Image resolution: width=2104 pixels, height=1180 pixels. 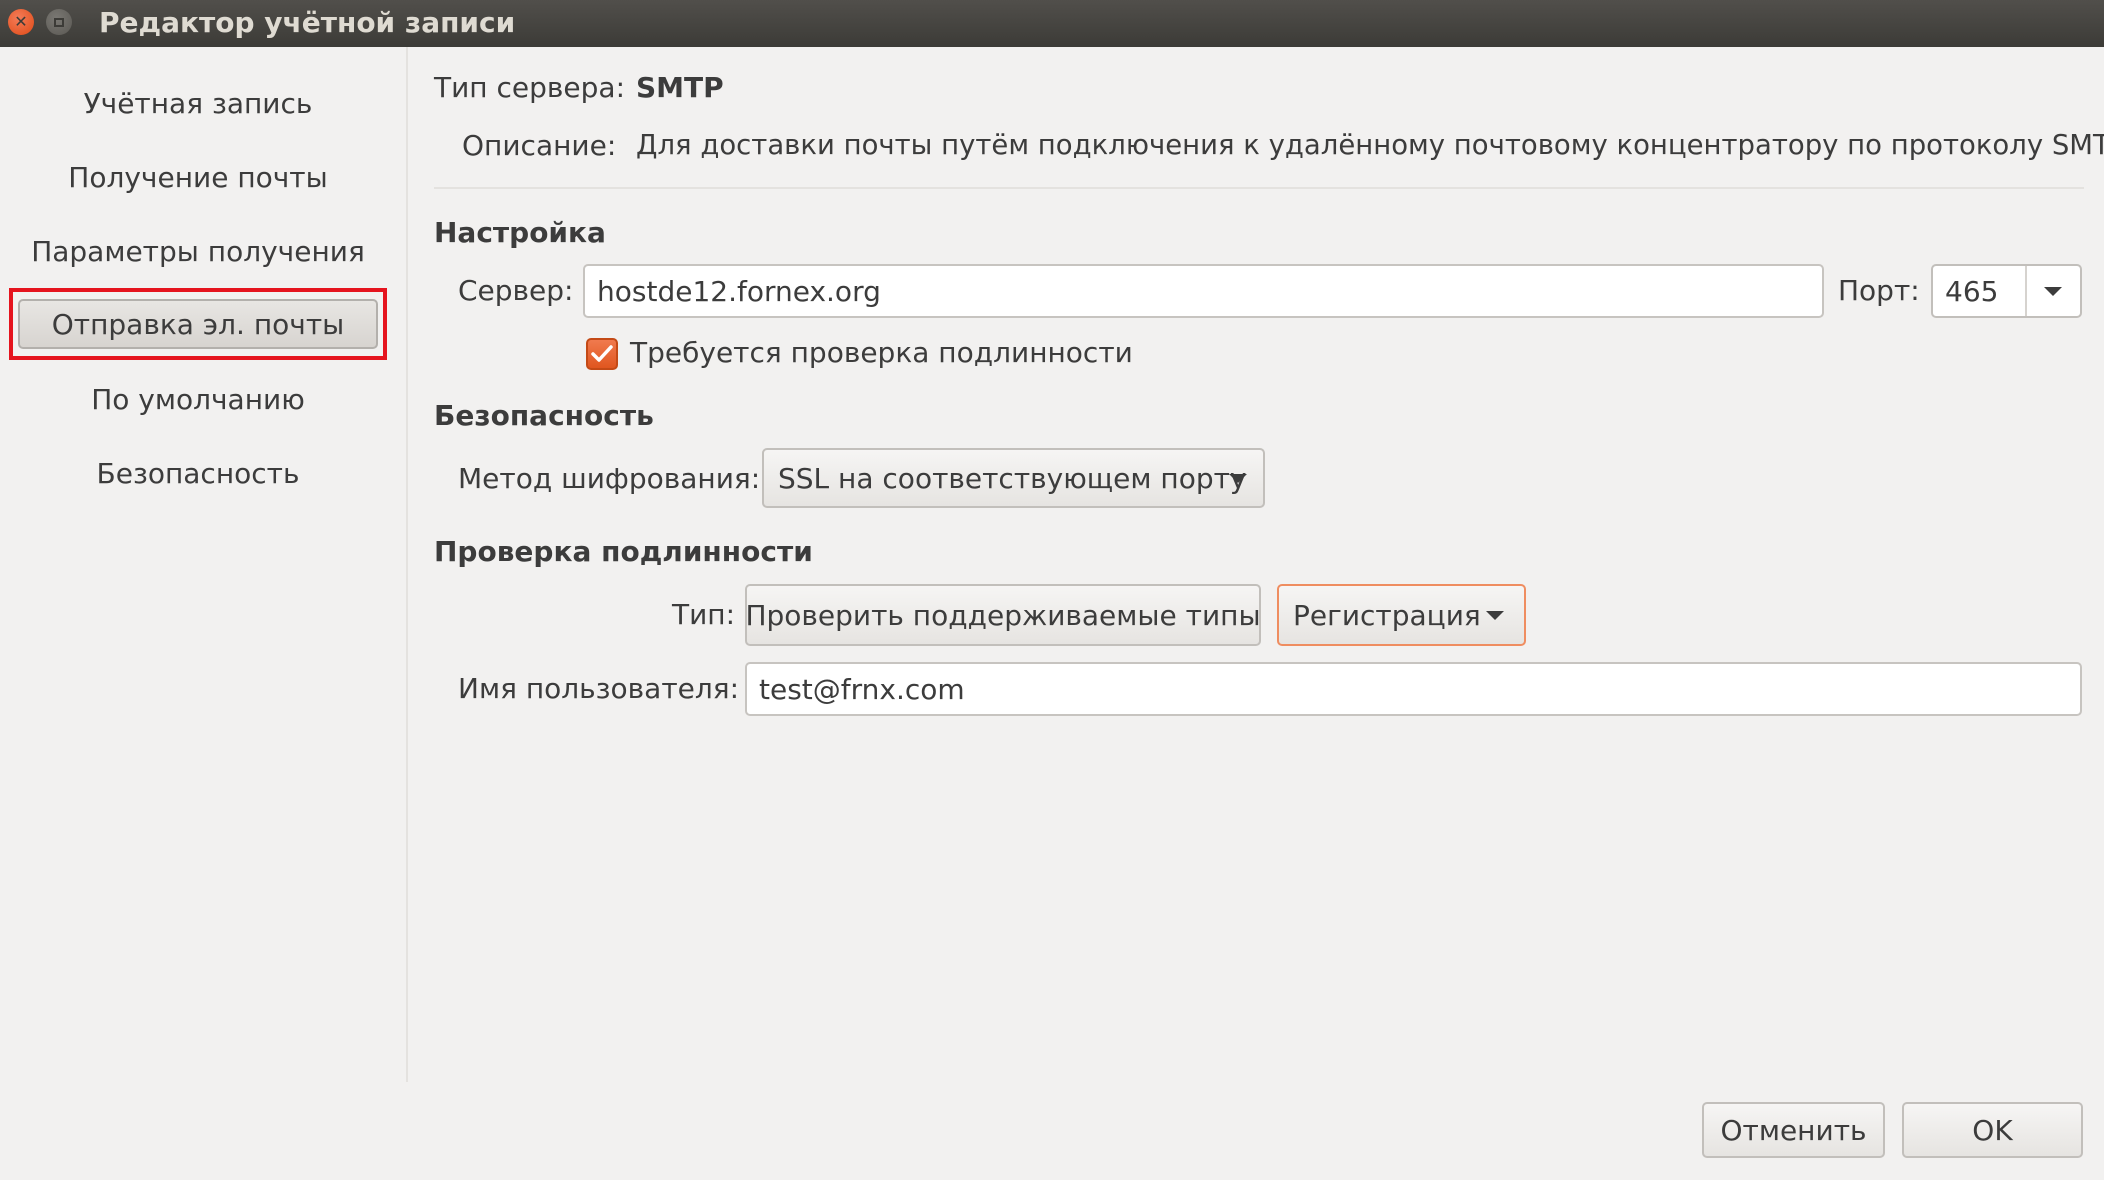 What do you see at coordinates (881, 352) in the screenshot?
I see `auth-required-label: Требуется проверка подлинности` at bounding box center [881, 352].